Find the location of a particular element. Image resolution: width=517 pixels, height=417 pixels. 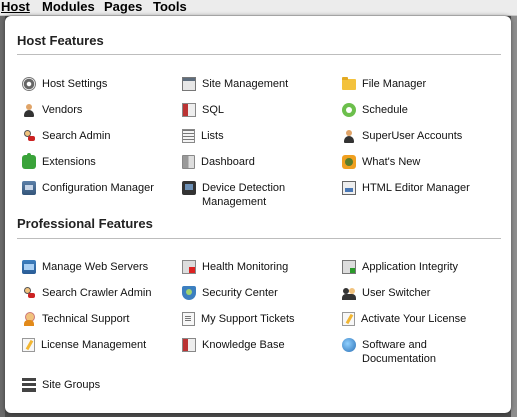

menu-item-html-editor-manager: HTML Editor Manager is located at coordinates (406, 188).